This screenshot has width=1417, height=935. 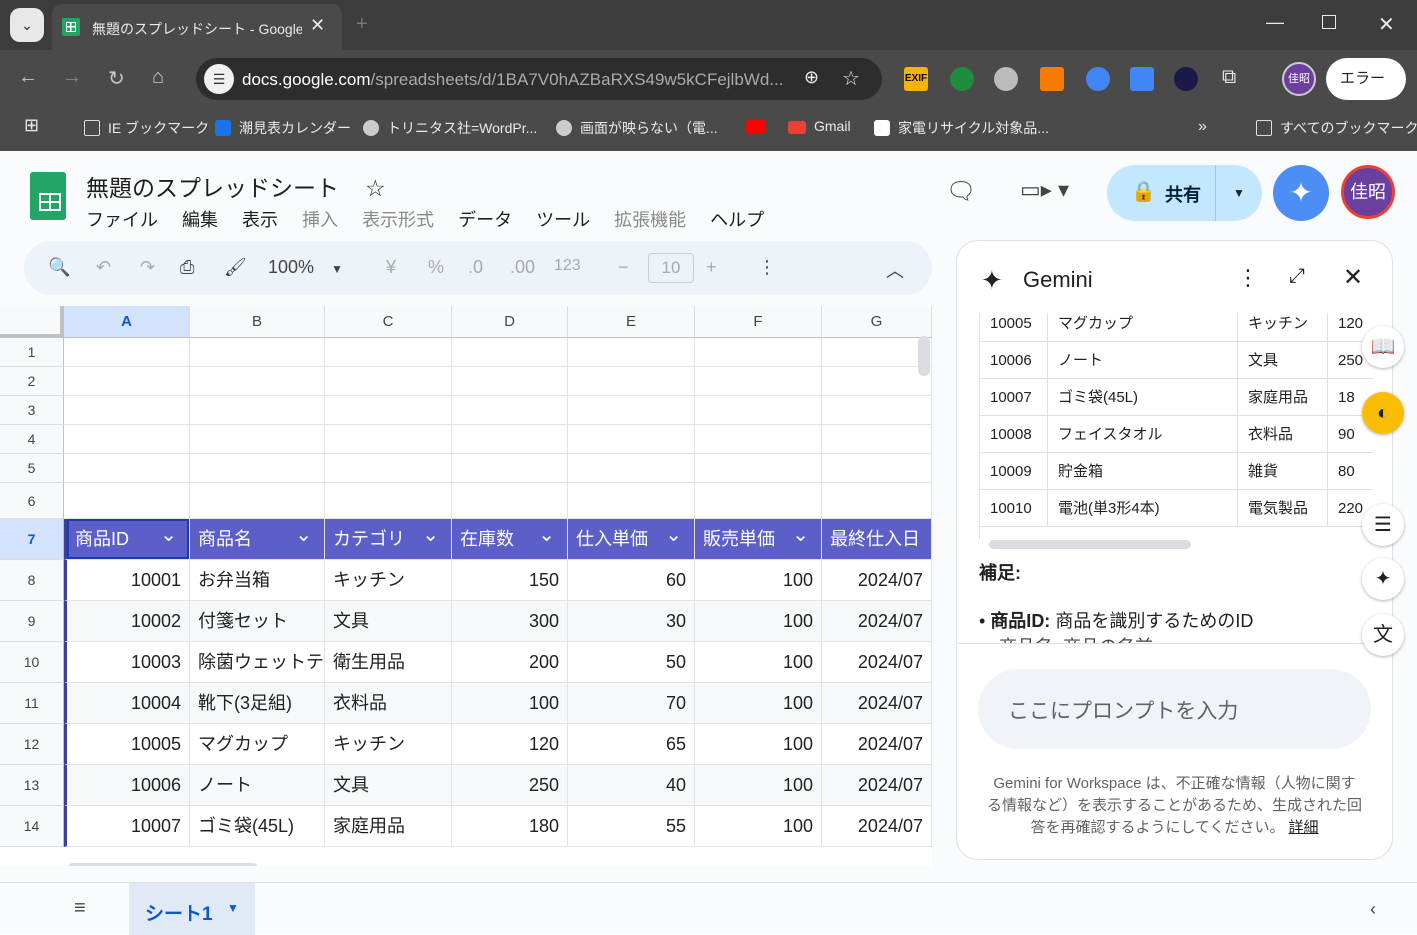 I want to click on menu-edit: 編集, so click(x=200, y=220).